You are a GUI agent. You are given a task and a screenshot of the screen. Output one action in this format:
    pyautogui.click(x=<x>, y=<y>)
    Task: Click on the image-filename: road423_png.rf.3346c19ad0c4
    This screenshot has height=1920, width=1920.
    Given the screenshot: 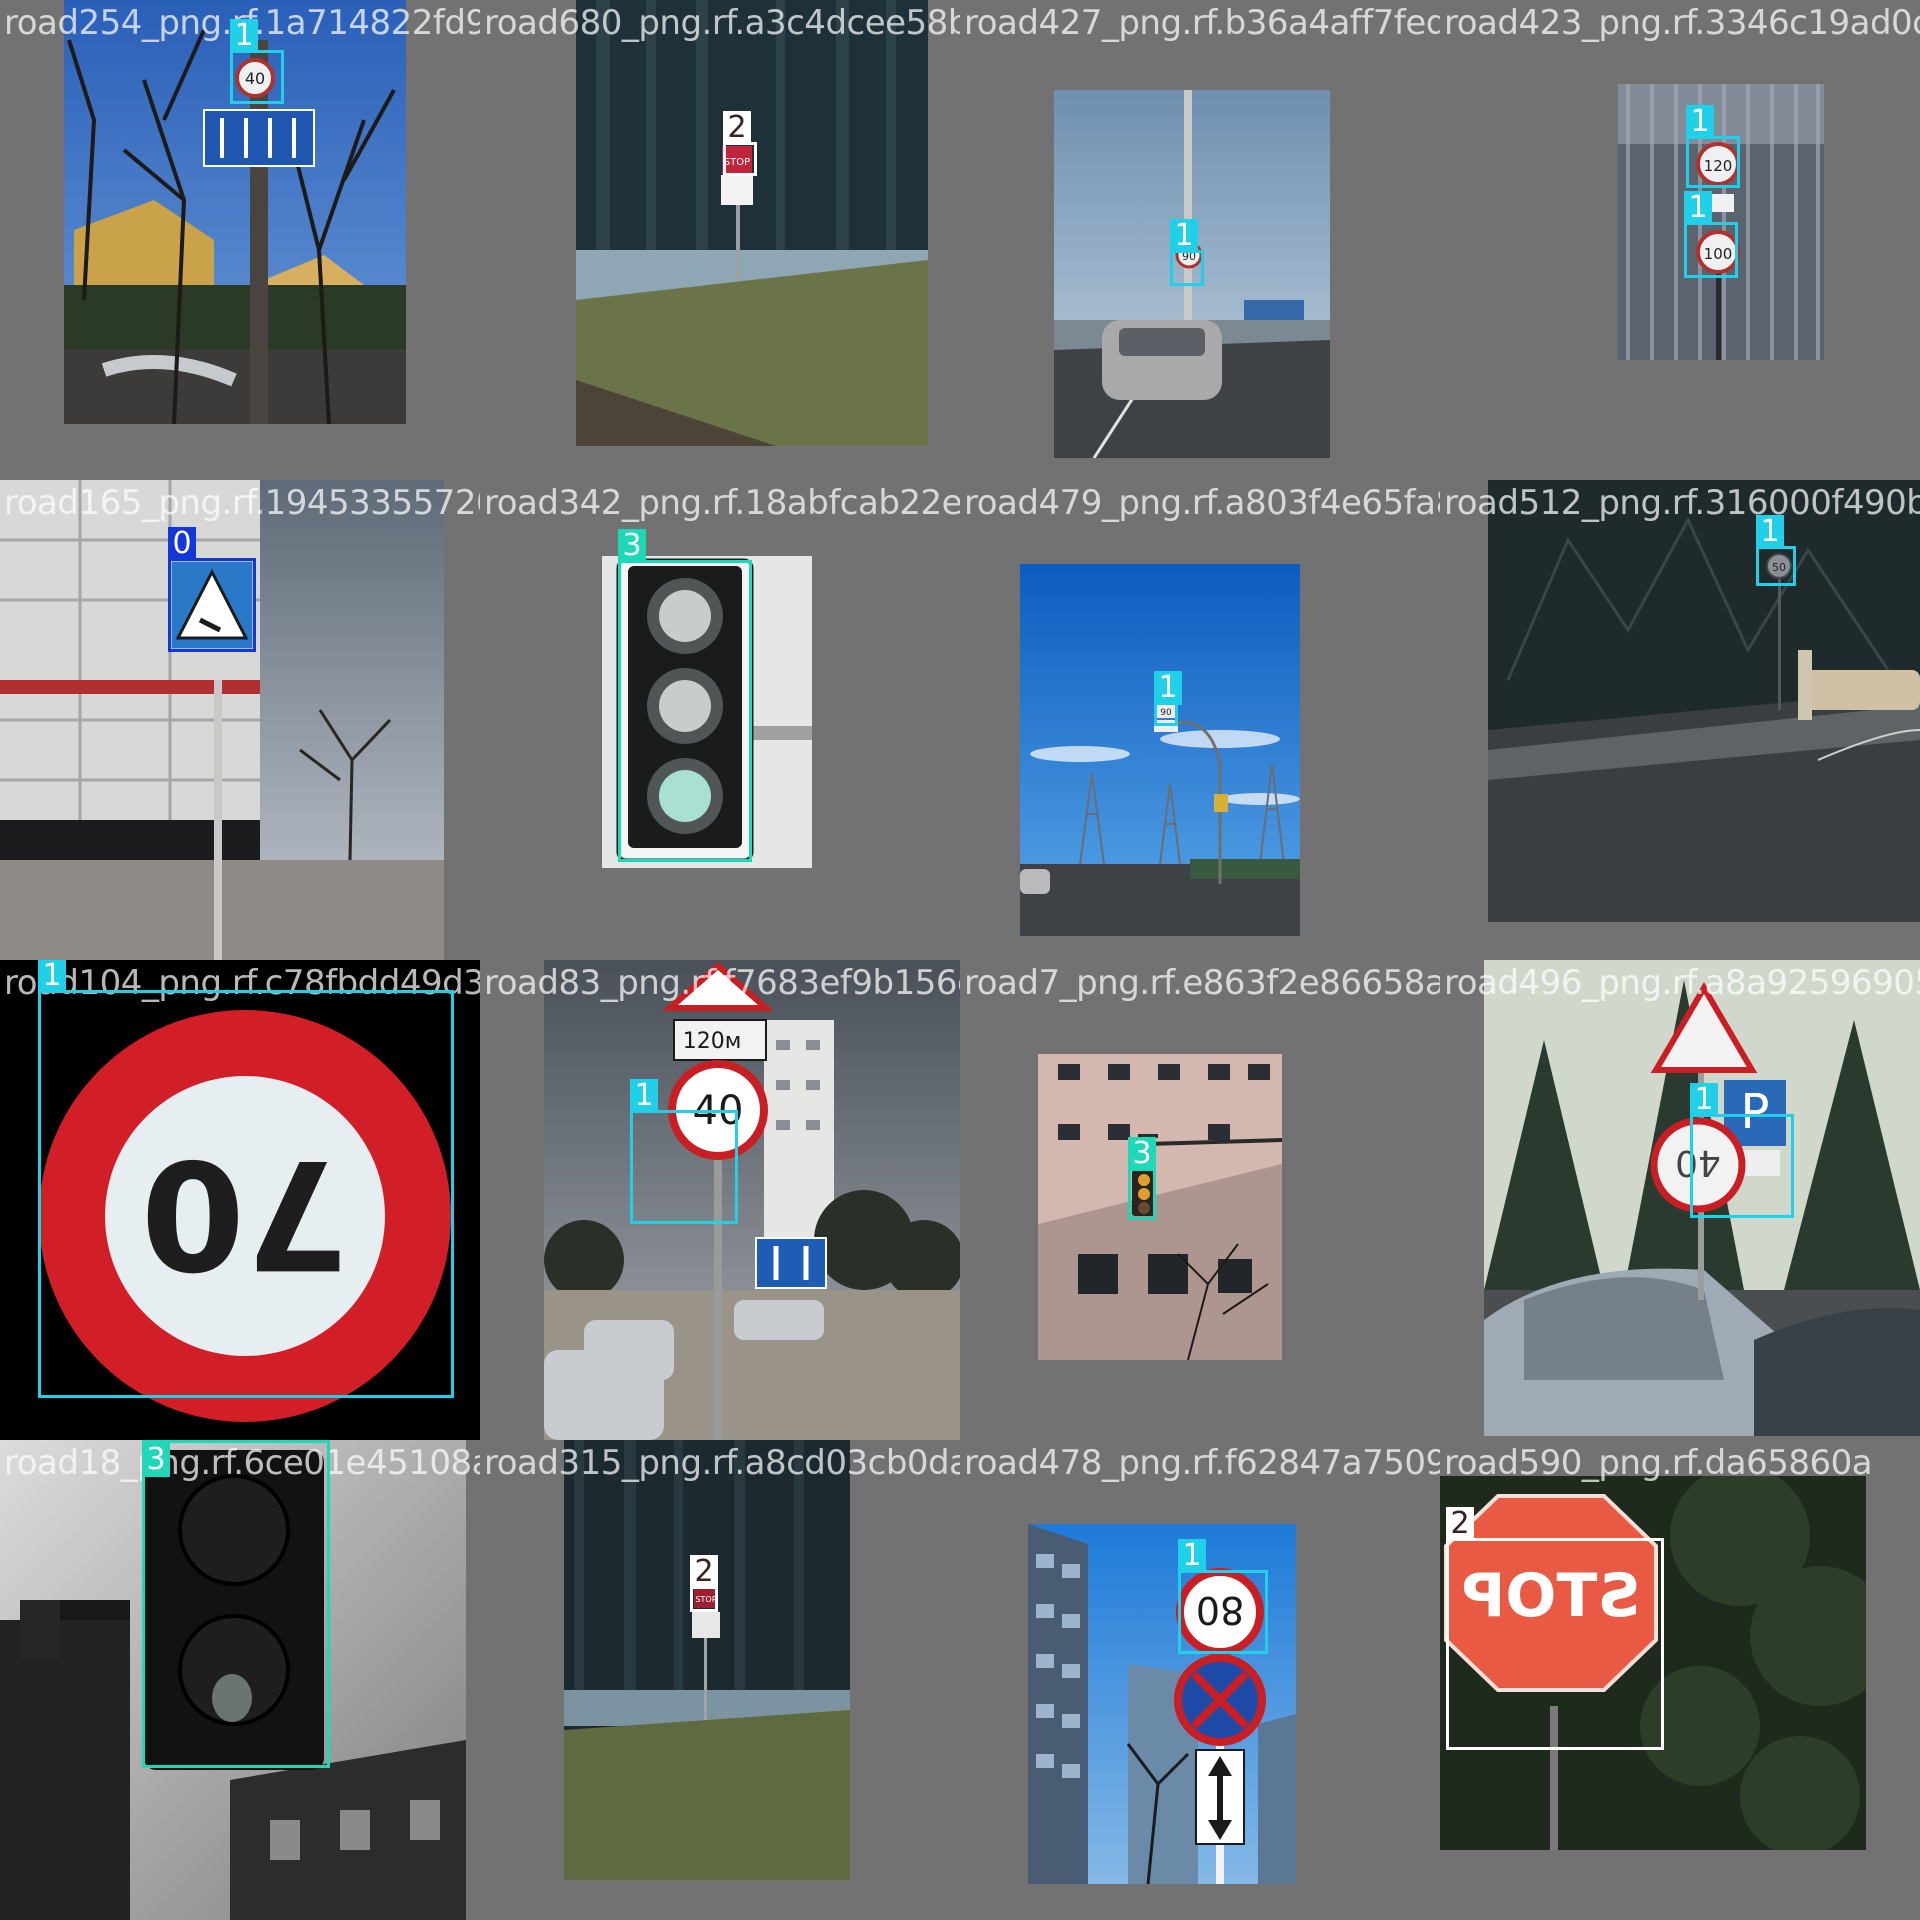 What is the action you would take?
    pyautogui.click(x=1682, y=23)
    